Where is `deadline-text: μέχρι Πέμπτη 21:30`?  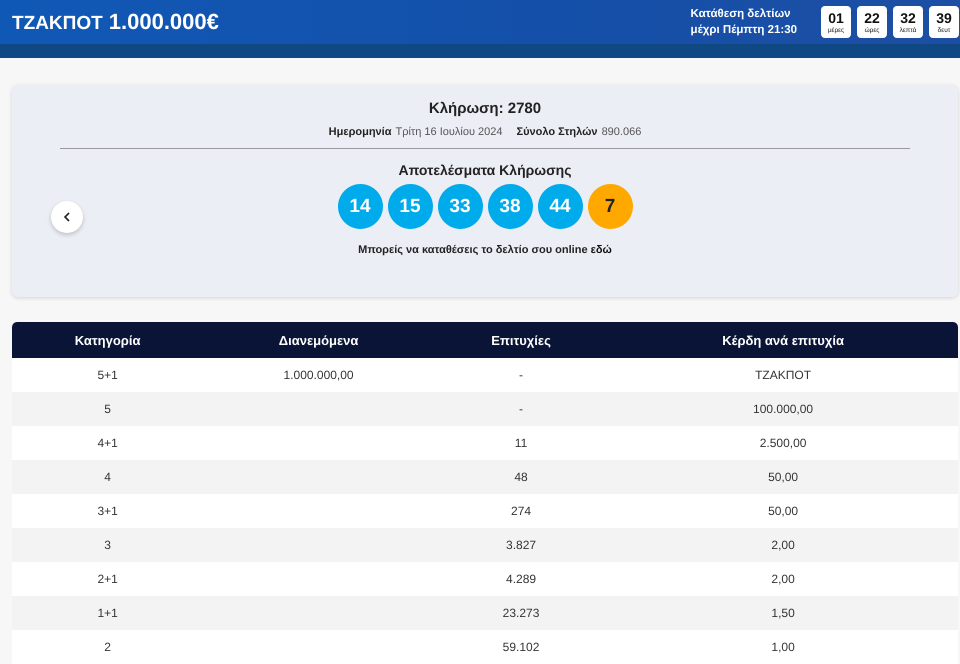
deadline-text: μέχρι Πέμπτη 21:30 is located at coordinates (743, 30).